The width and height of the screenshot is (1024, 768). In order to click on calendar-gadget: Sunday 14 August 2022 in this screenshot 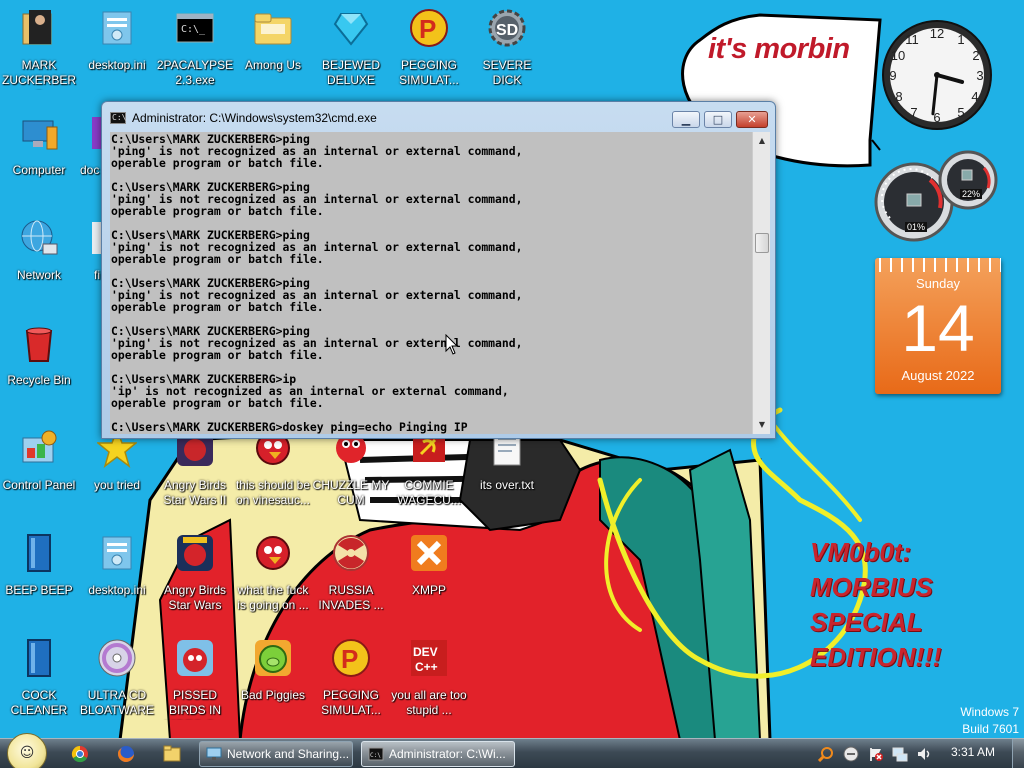, I will do `click(938, 326)`.